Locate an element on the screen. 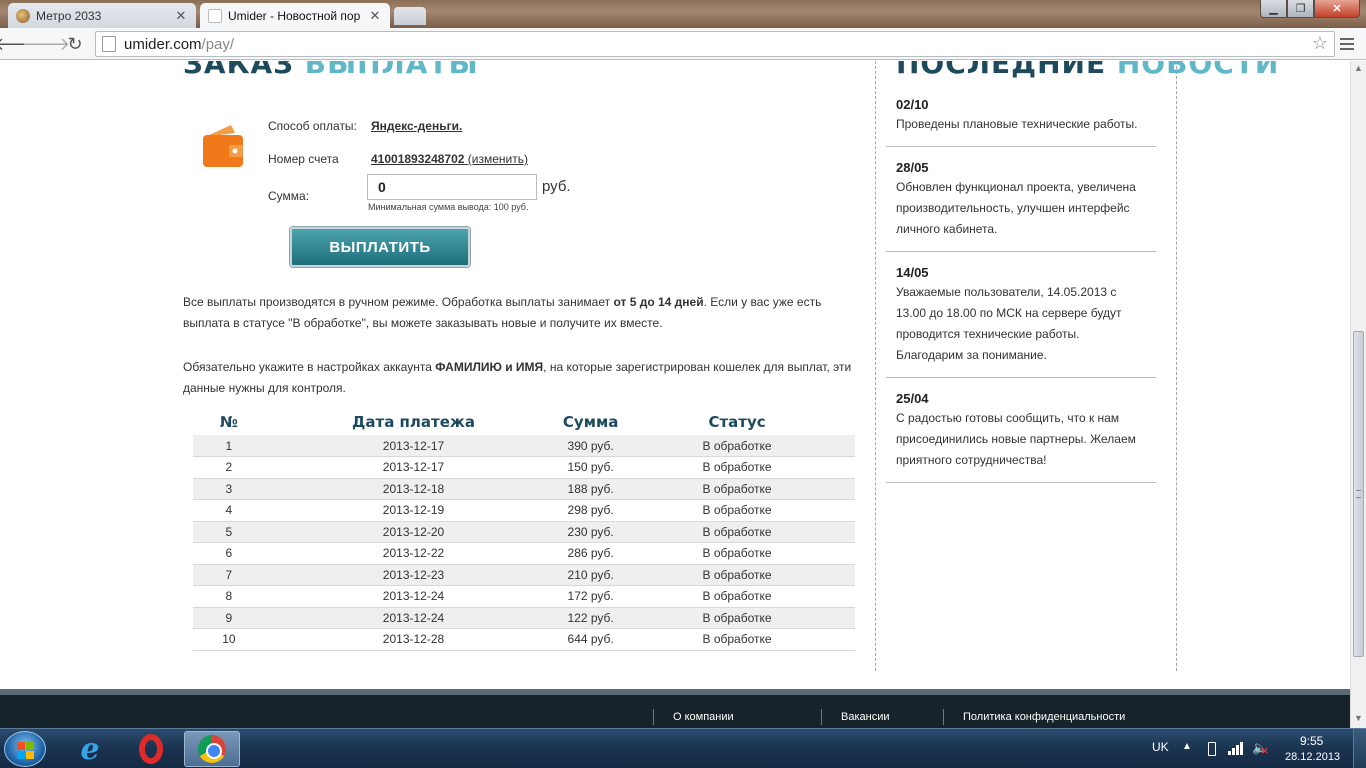  table-row: 5 2013-12-20 230 руб. В обработке is located at coordinates (524, 532).